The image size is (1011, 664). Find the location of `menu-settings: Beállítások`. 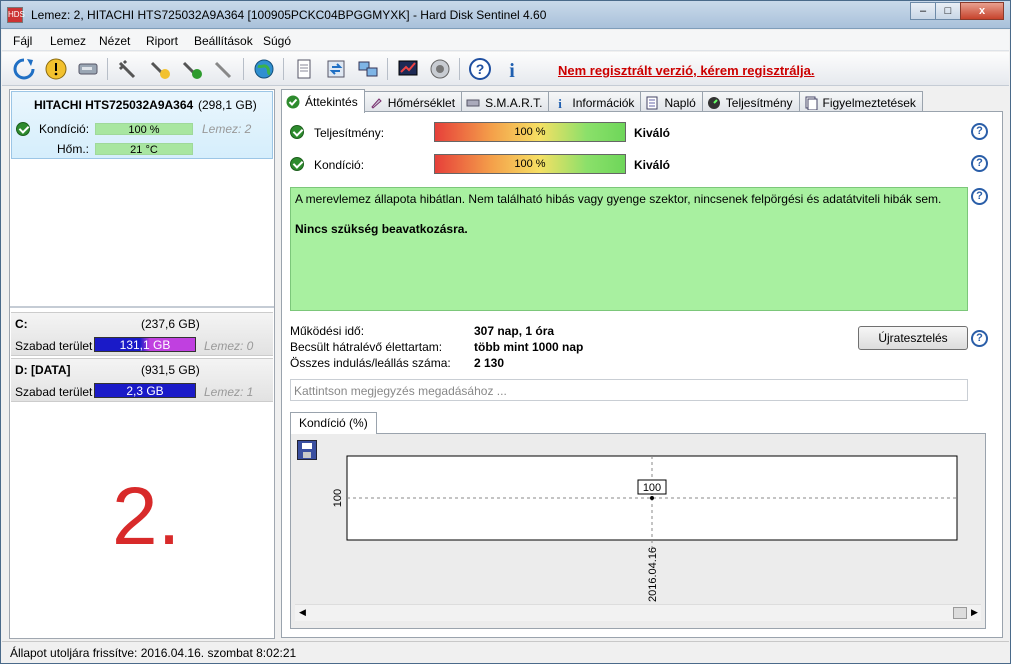

menu-settings: Beállítások is located at coordinates (223, 41).